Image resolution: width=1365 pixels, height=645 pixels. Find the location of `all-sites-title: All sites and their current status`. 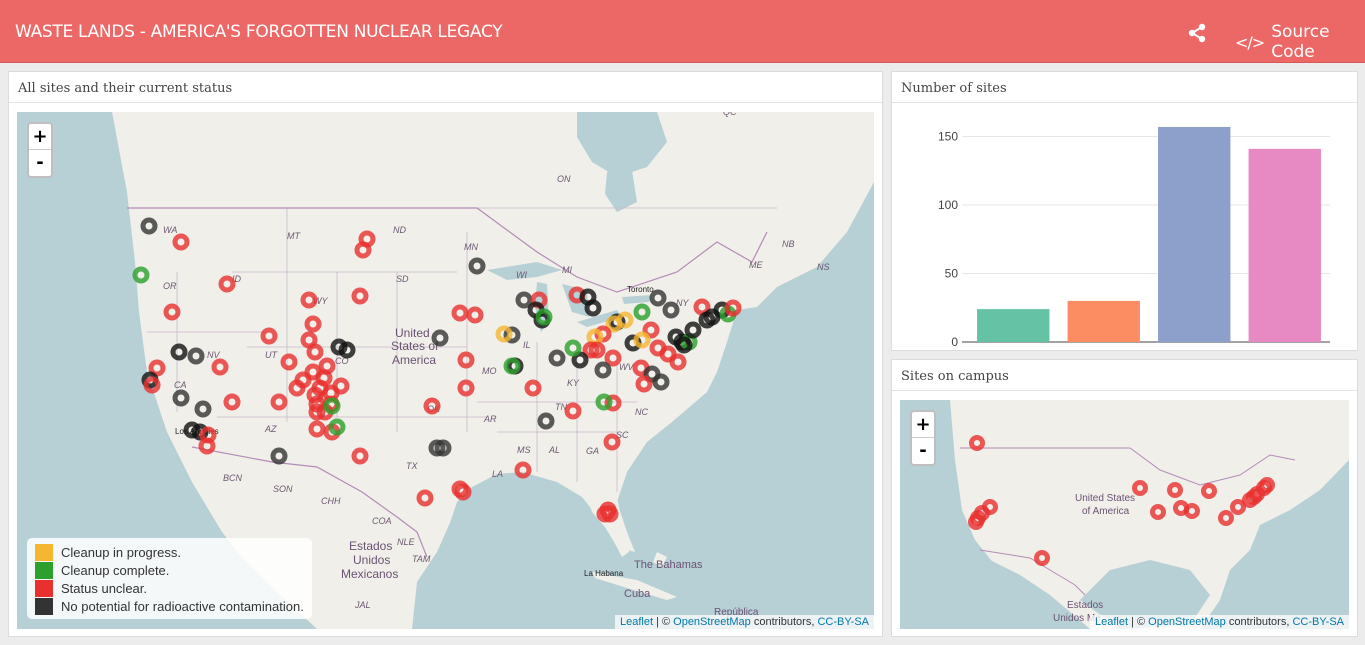

all-sites-title: All sites and their current status is located at coordinates (445, 87).